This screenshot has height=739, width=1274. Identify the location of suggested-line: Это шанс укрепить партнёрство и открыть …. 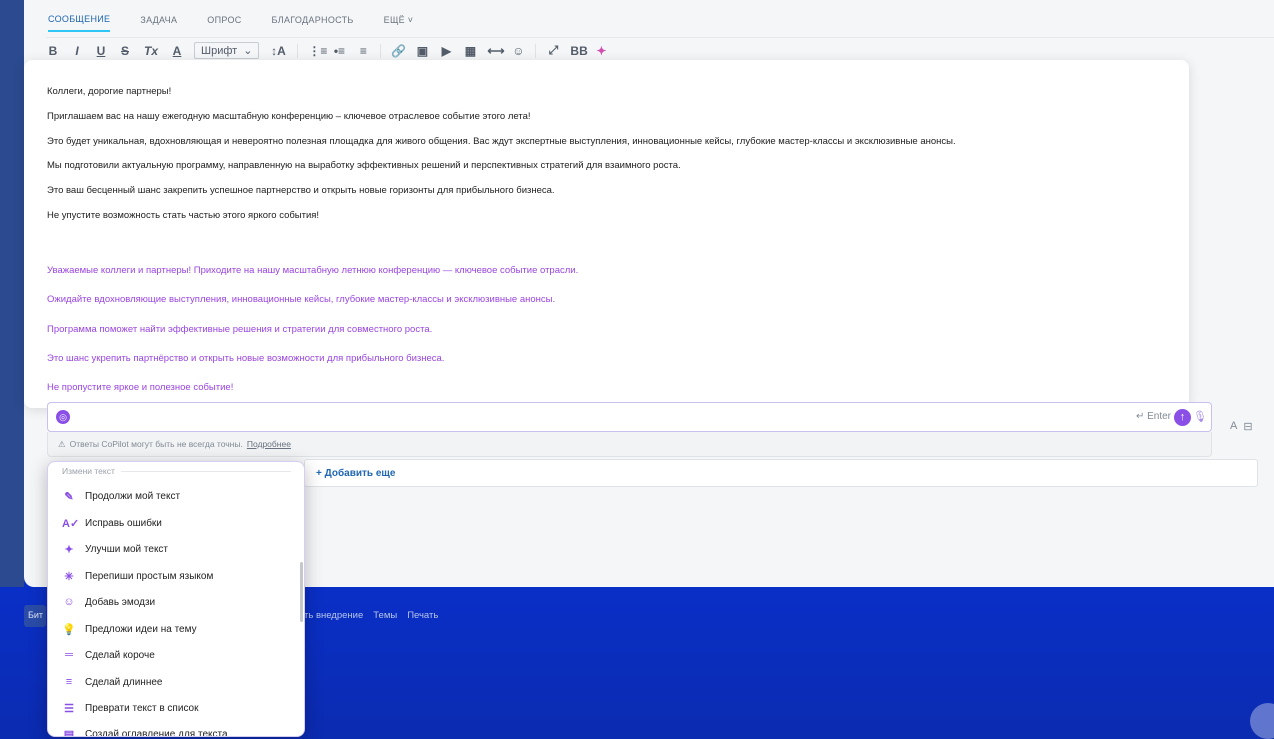
(246, 358).